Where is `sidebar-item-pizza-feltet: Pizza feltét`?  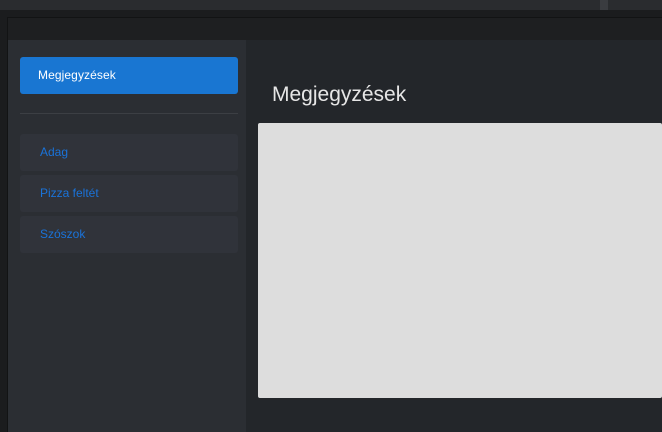 sidebar-item-pizza-feltet: Pizza feltét is located at coordinates (129, 193).